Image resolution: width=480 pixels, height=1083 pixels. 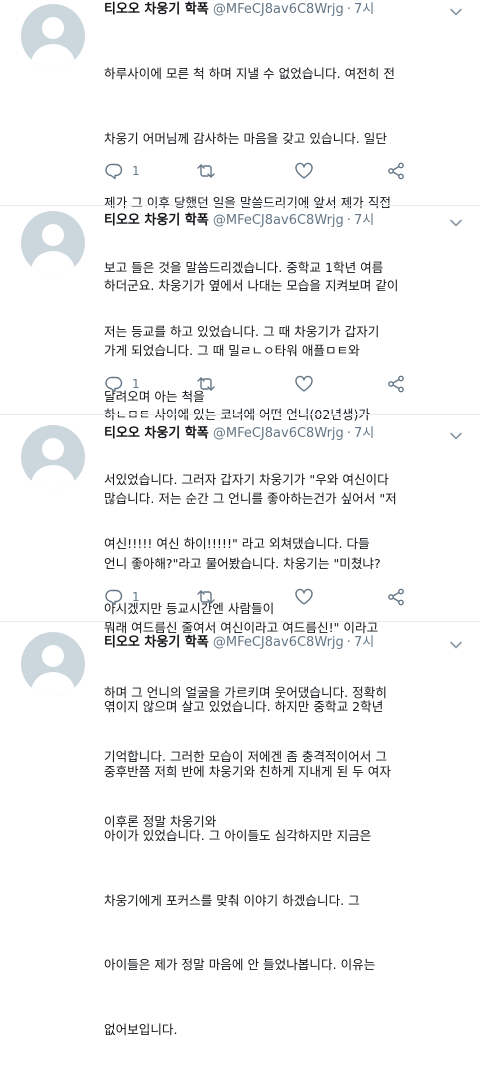 I want to click on text-line: 엮이지 않으며 살고 있었습니다. 하지만 중학교 2학년, so click(x=244, y=706).